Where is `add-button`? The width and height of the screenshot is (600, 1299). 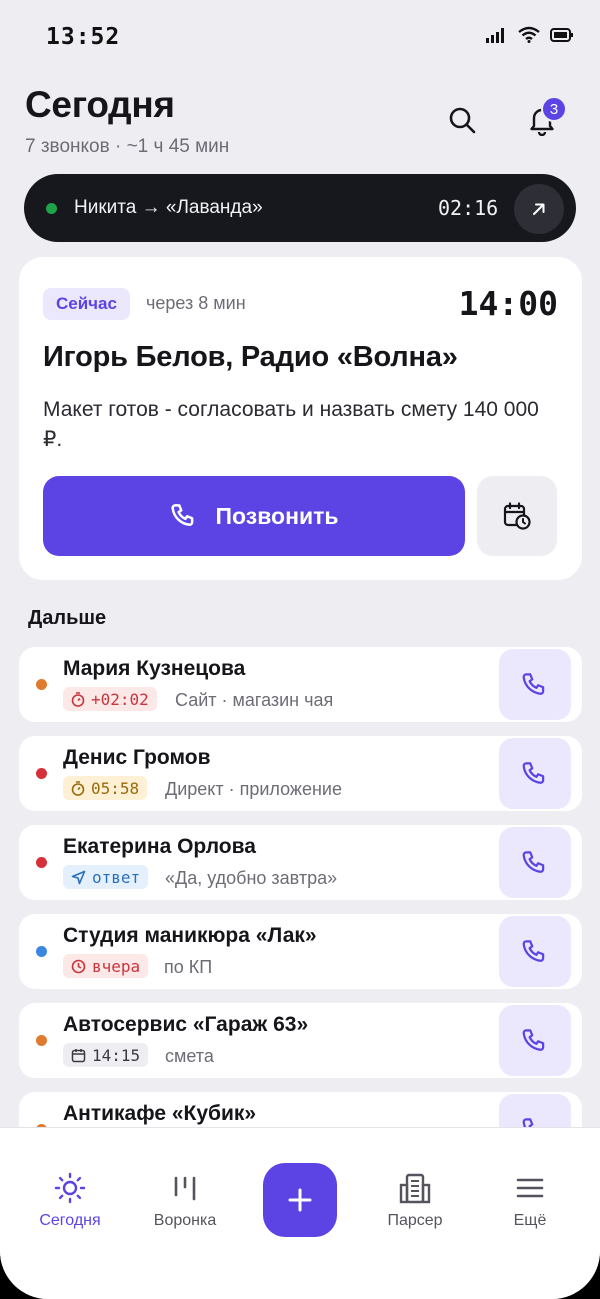 add-button is located at coordinates (300, 1200).